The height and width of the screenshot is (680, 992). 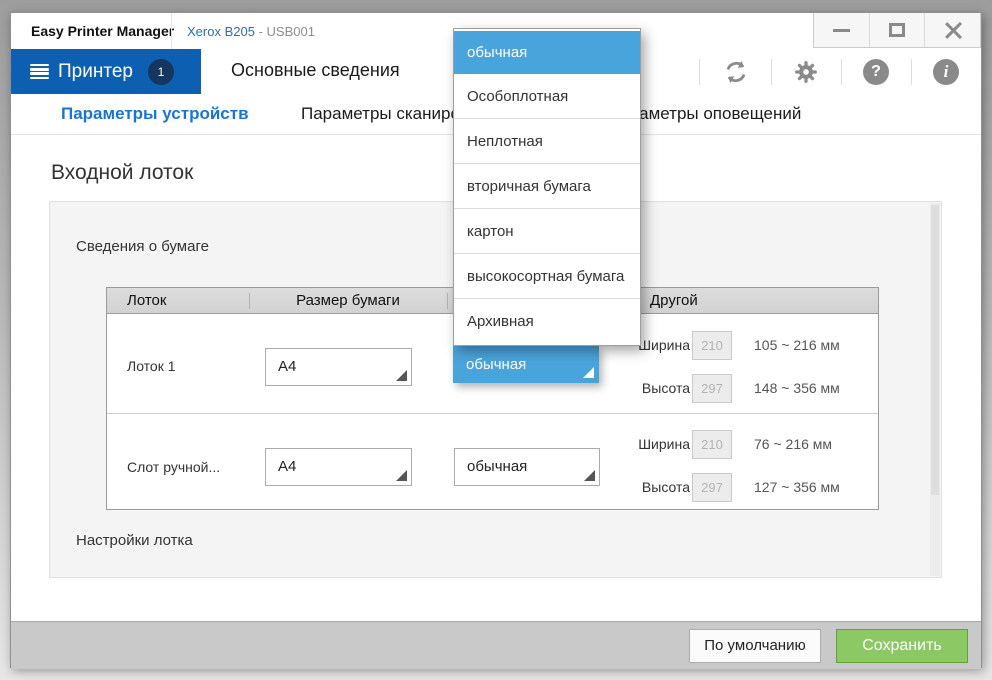 I want to click on info-button: i, so click(x=946, y=72).